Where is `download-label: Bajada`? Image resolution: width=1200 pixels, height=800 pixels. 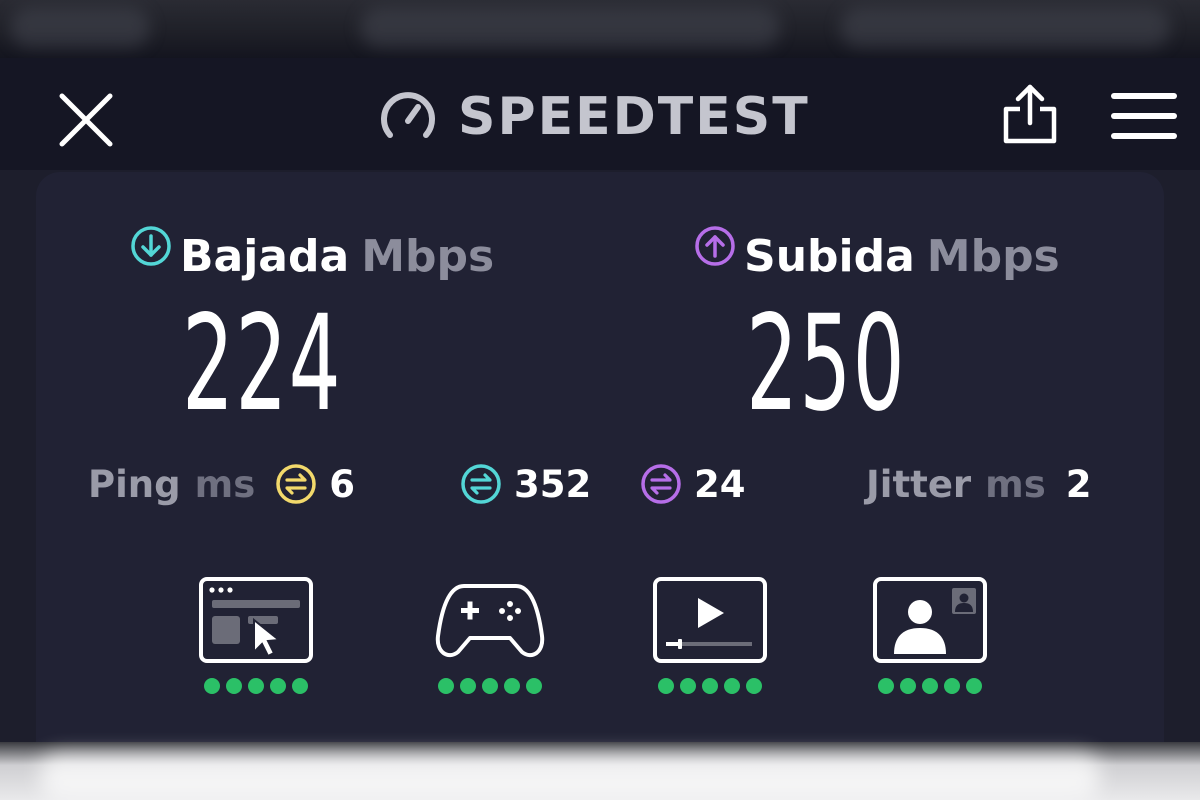 download-label: Bajada is located at coordinates (265, 256).